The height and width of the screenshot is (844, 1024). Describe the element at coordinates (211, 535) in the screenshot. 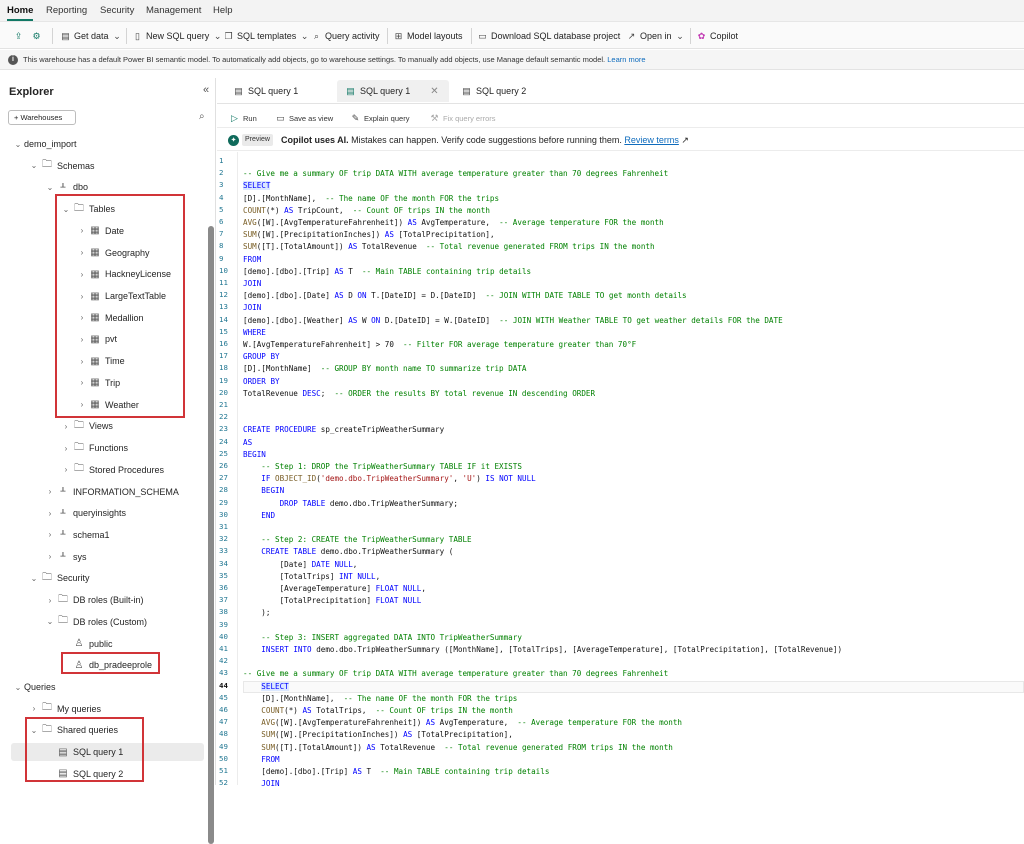

I see `explorer-scrollbar` at that location.